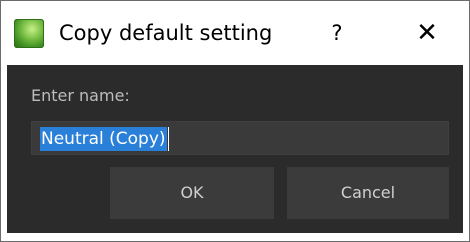  Describe the element at coordinates (80, 95) in the screenshot. I see `name-label: Enter name:` at that location.